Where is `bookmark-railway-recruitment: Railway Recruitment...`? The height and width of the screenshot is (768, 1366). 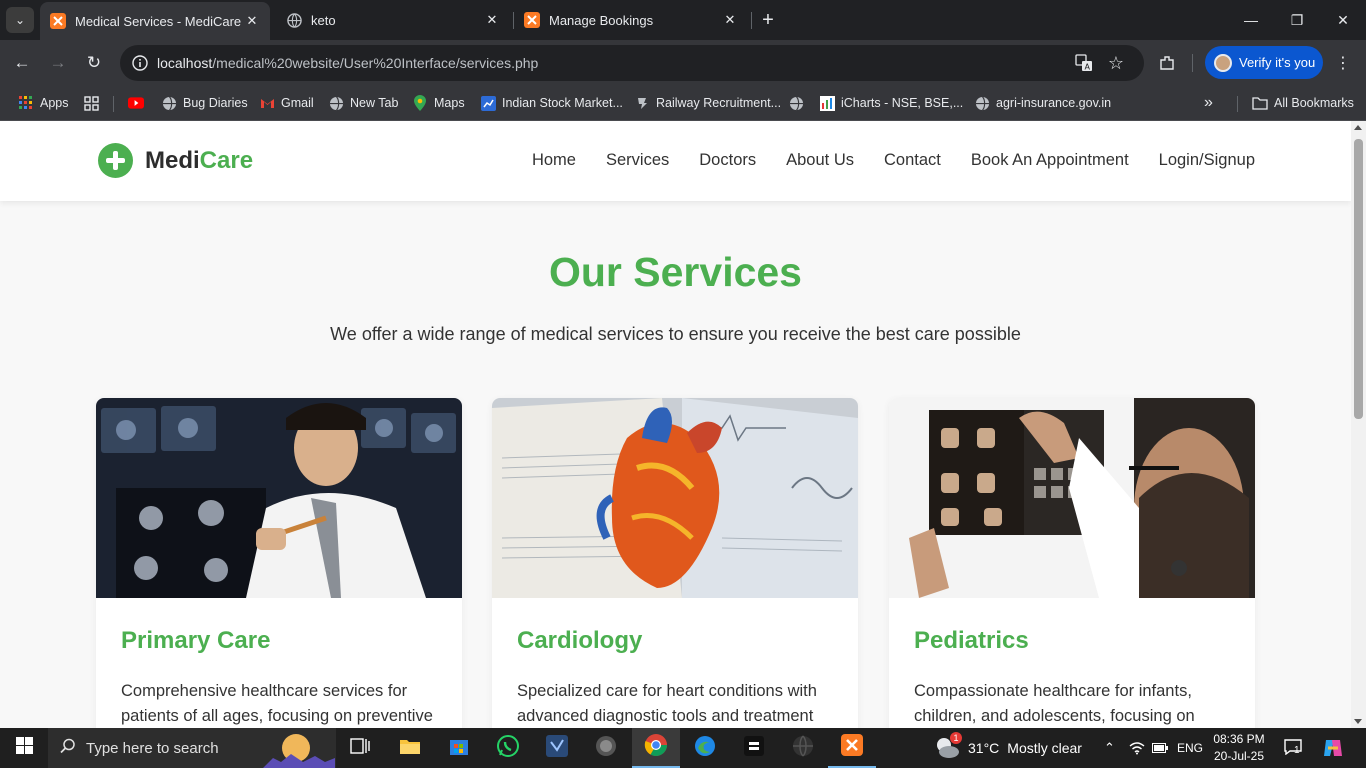 bookmark-railway-recruitment: Railway Recruitment... is located at coordinates (707, 103).